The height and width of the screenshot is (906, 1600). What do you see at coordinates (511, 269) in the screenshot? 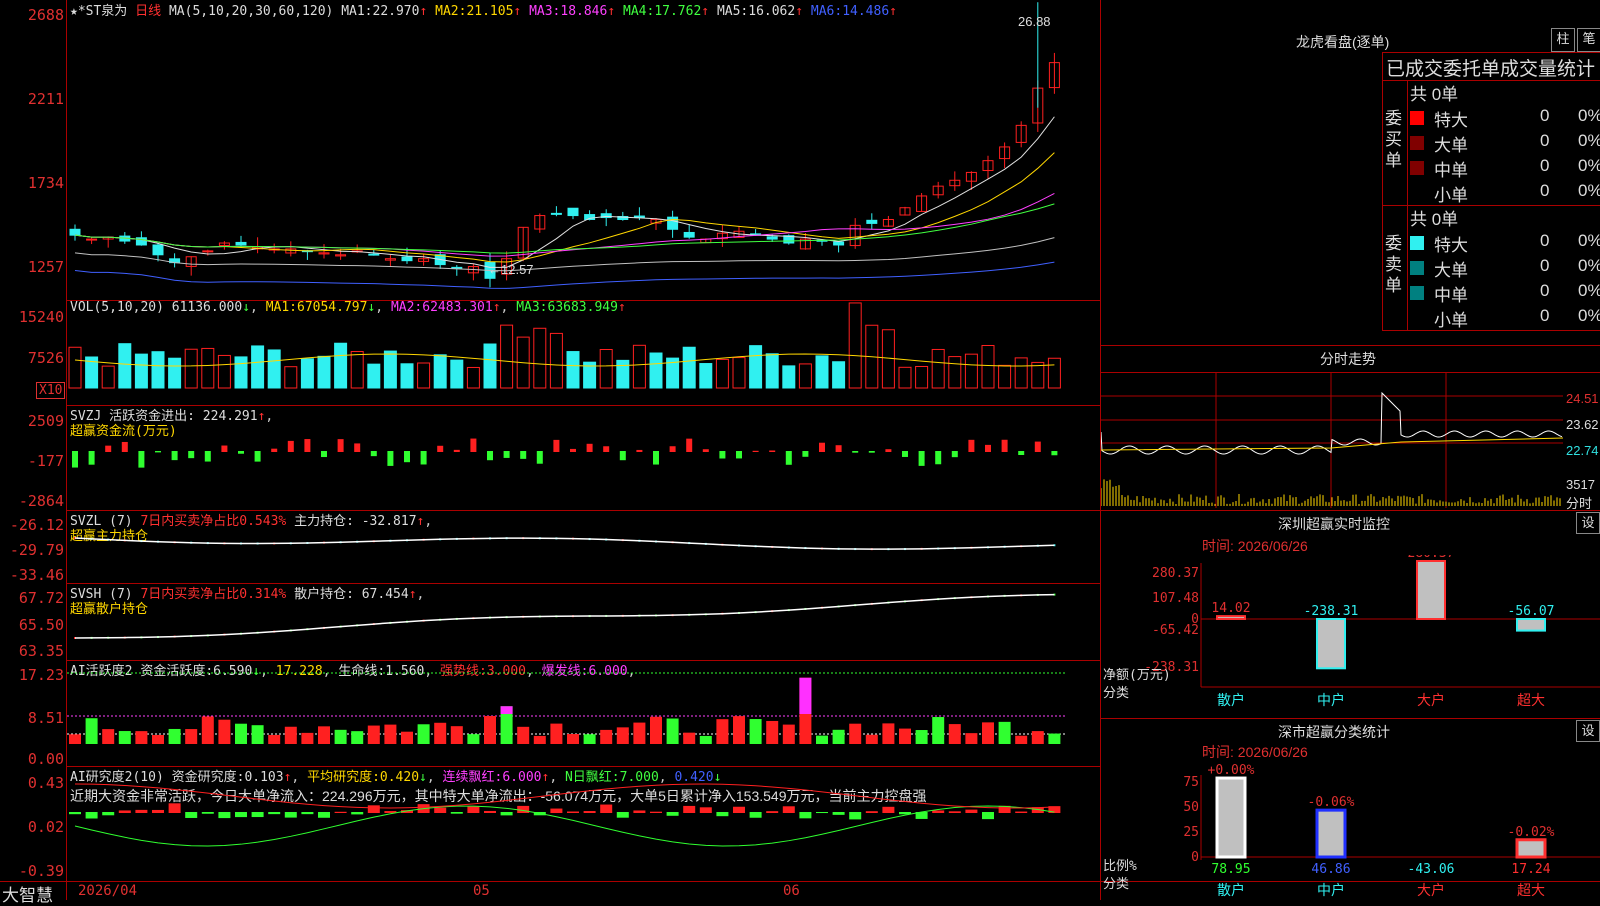
I see `low-price-label: ←12.57` at bounding box center [511, 269].